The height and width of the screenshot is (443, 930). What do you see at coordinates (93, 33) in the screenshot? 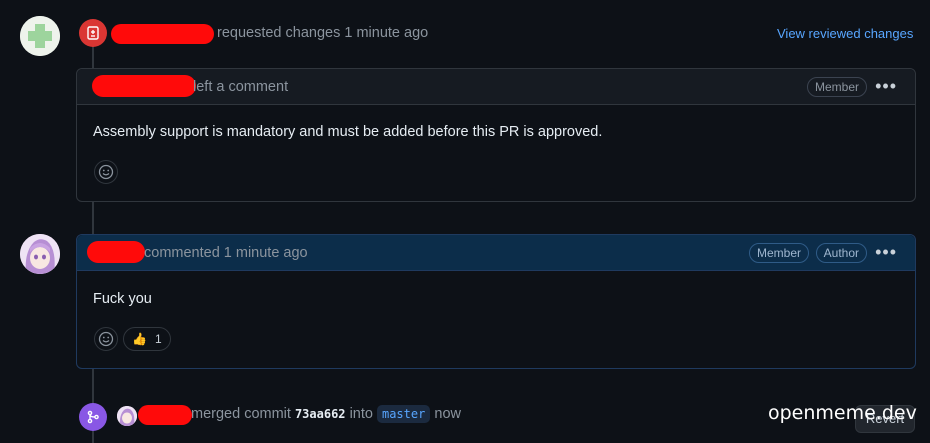
I see `request-changes-icon` at bounding box center [93, 33].